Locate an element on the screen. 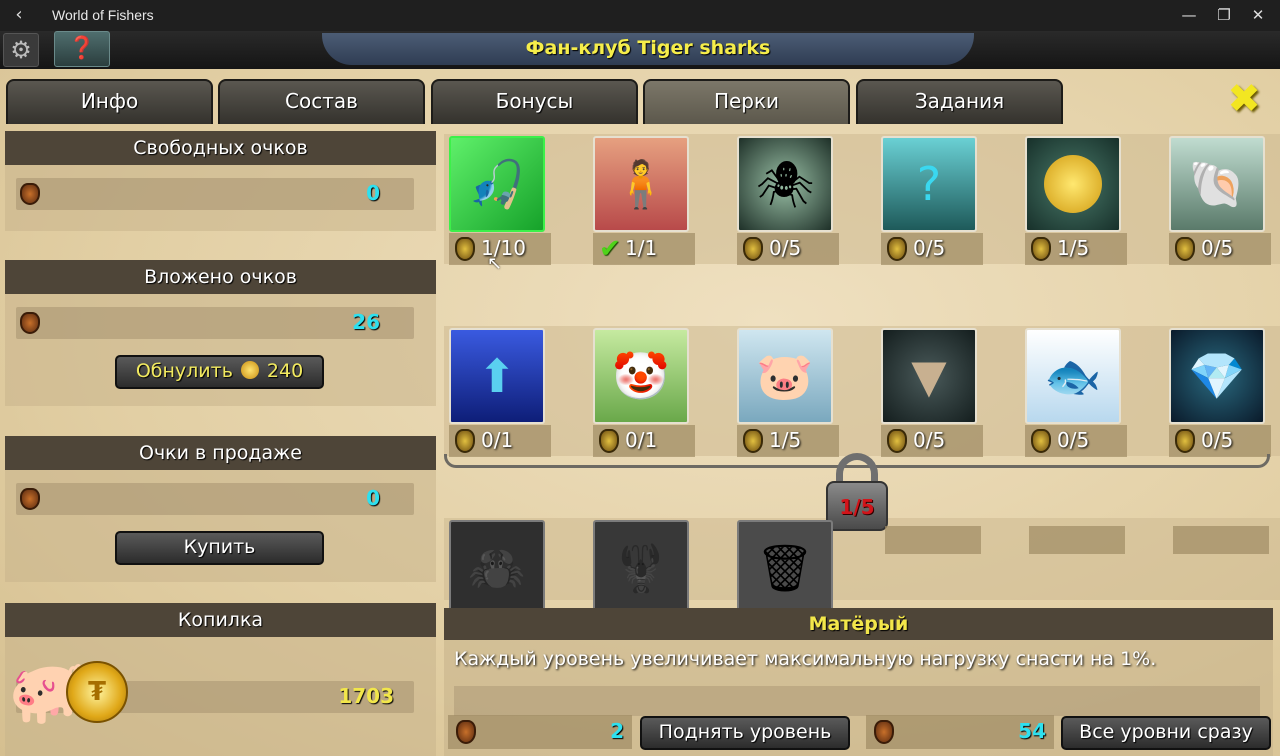 The height and width of the screenshot is (756, 1280). perk-spider: 🕷 0/5 is located at coordinates (786, 200).